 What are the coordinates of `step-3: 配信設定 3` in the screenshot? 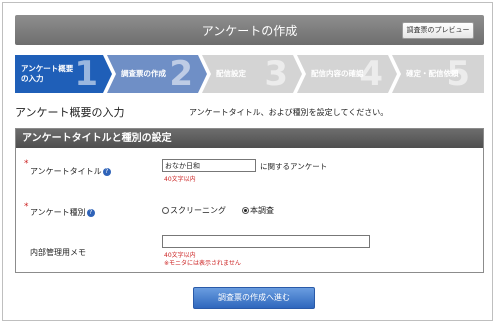 It's located at (252, 74).